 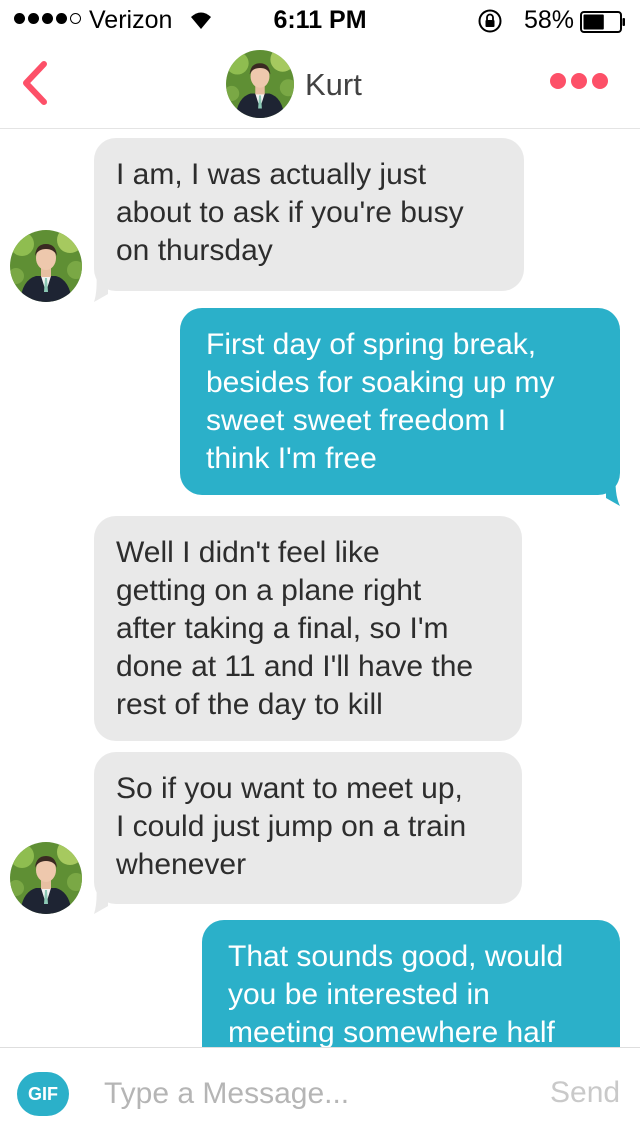 I want to click on message-text-line: rest of the day to kill, so click(x=249, y=704).